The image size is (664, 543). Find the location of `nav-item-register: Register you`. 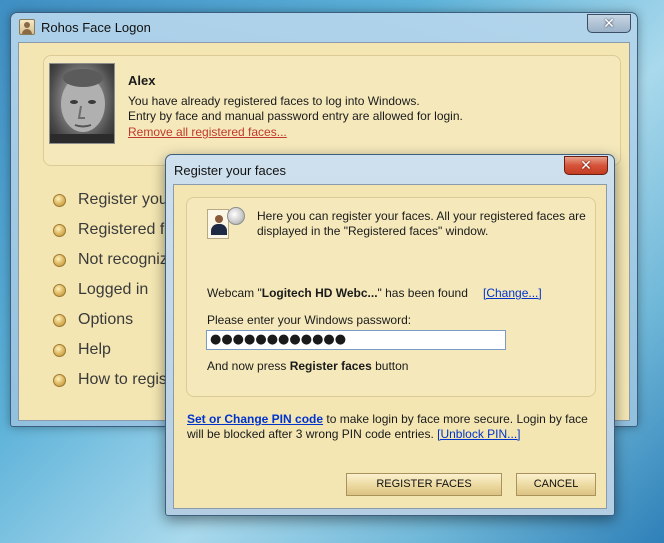

nav-item-register: Register you is located at coordinates (110, 200).